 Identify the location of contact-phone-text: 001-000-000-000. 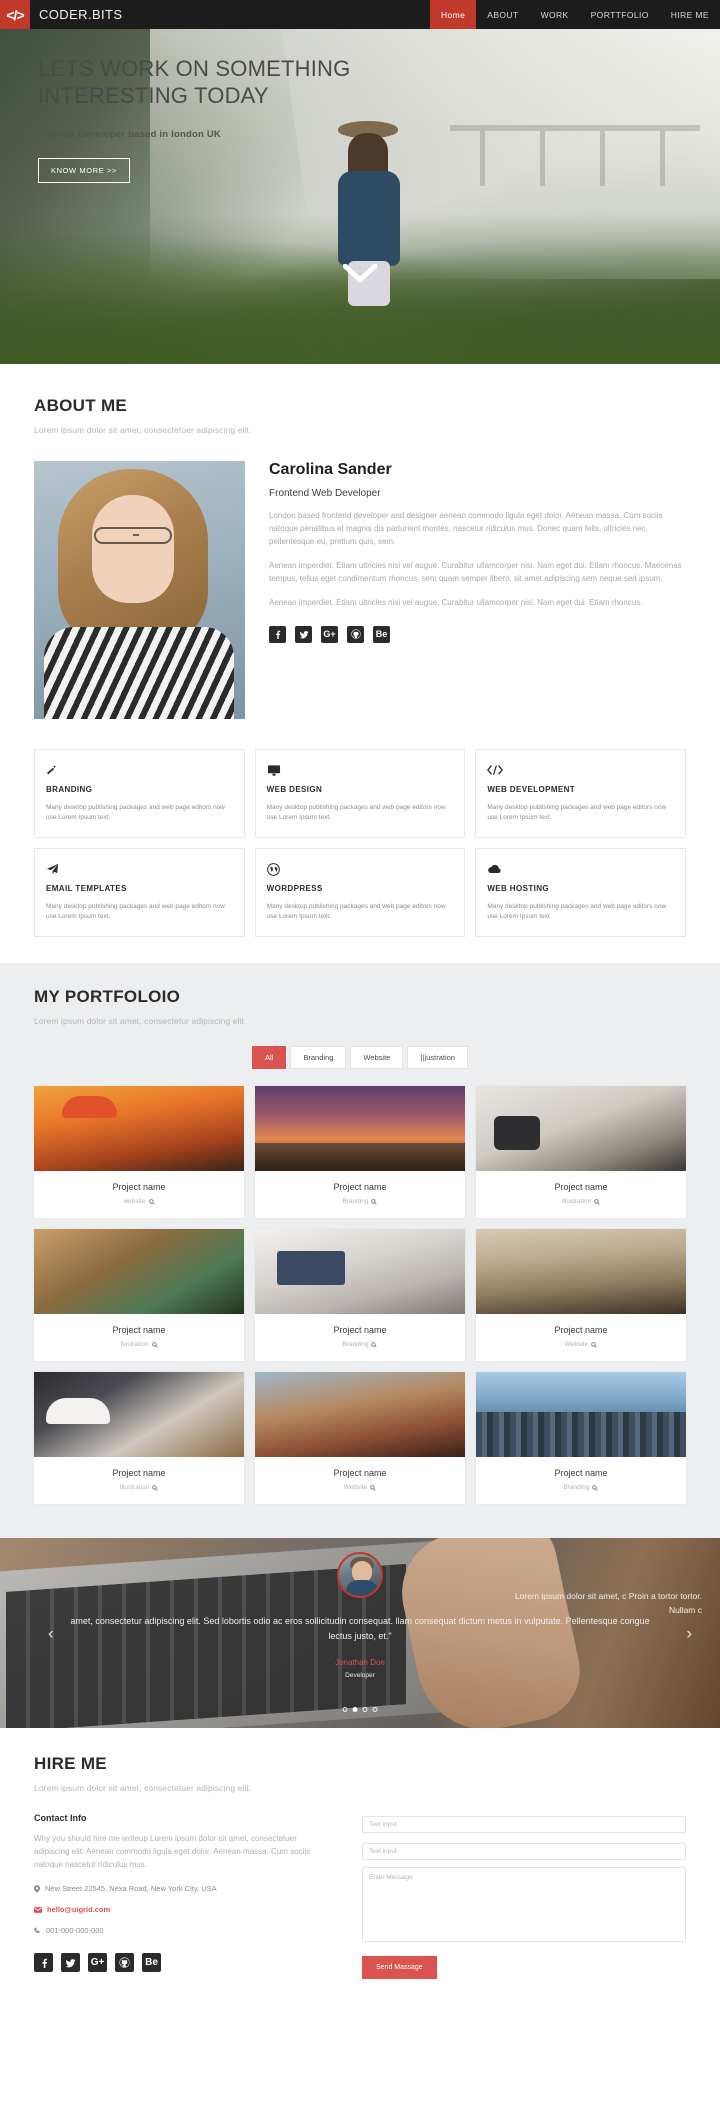
(75, 1931).